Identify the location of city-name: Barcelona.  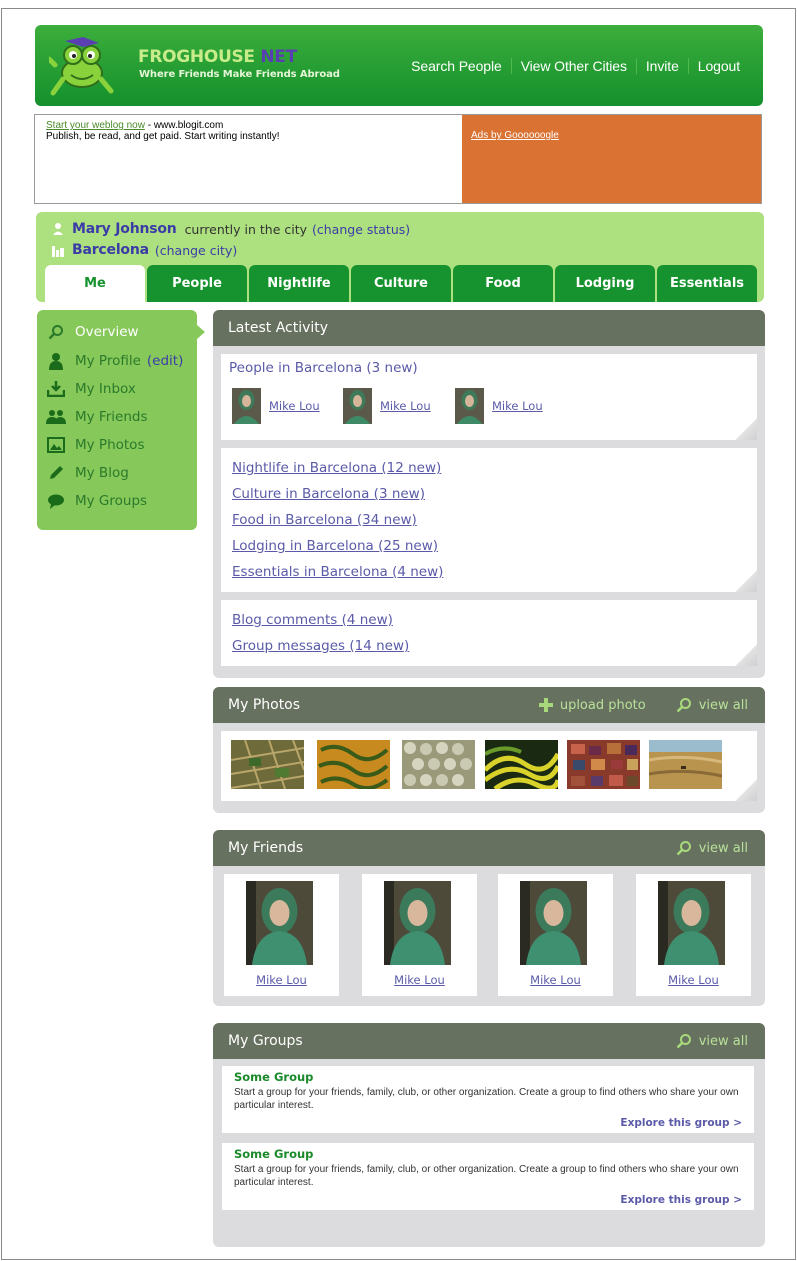
(110, 250).